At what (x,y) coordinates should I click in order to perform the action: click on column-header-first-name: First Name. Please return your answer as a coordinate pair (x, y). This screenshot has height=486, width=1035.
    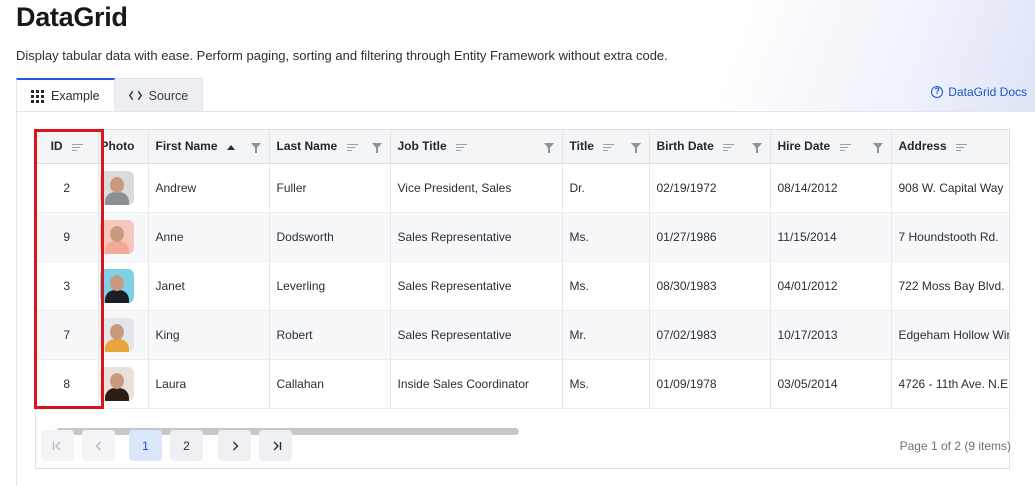
    Looking at the image, I should click on (209, 147).